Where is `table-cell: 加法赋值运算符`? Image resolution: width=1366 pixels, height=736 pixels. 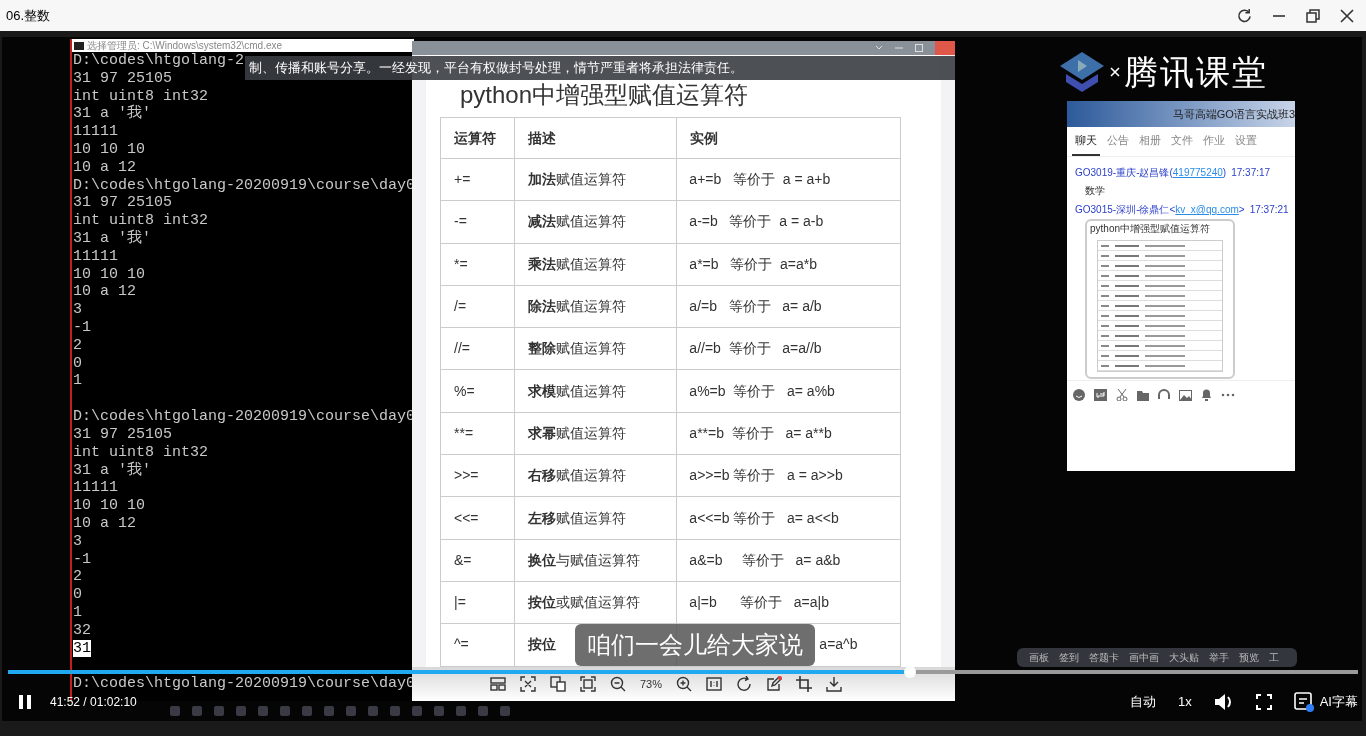
table-cell: 加法赋值运算符 is located at coordinates (595, 179).